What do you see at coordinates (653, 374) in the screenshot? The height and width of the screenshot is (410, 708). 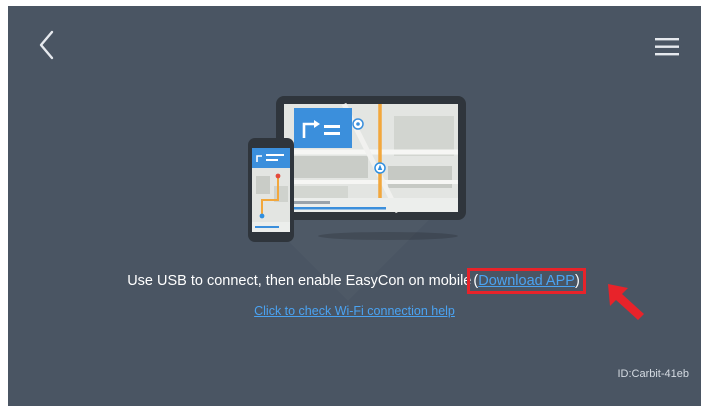 I see `device-id: ID:Carbit-41eb` at bounding box center [653, 374].